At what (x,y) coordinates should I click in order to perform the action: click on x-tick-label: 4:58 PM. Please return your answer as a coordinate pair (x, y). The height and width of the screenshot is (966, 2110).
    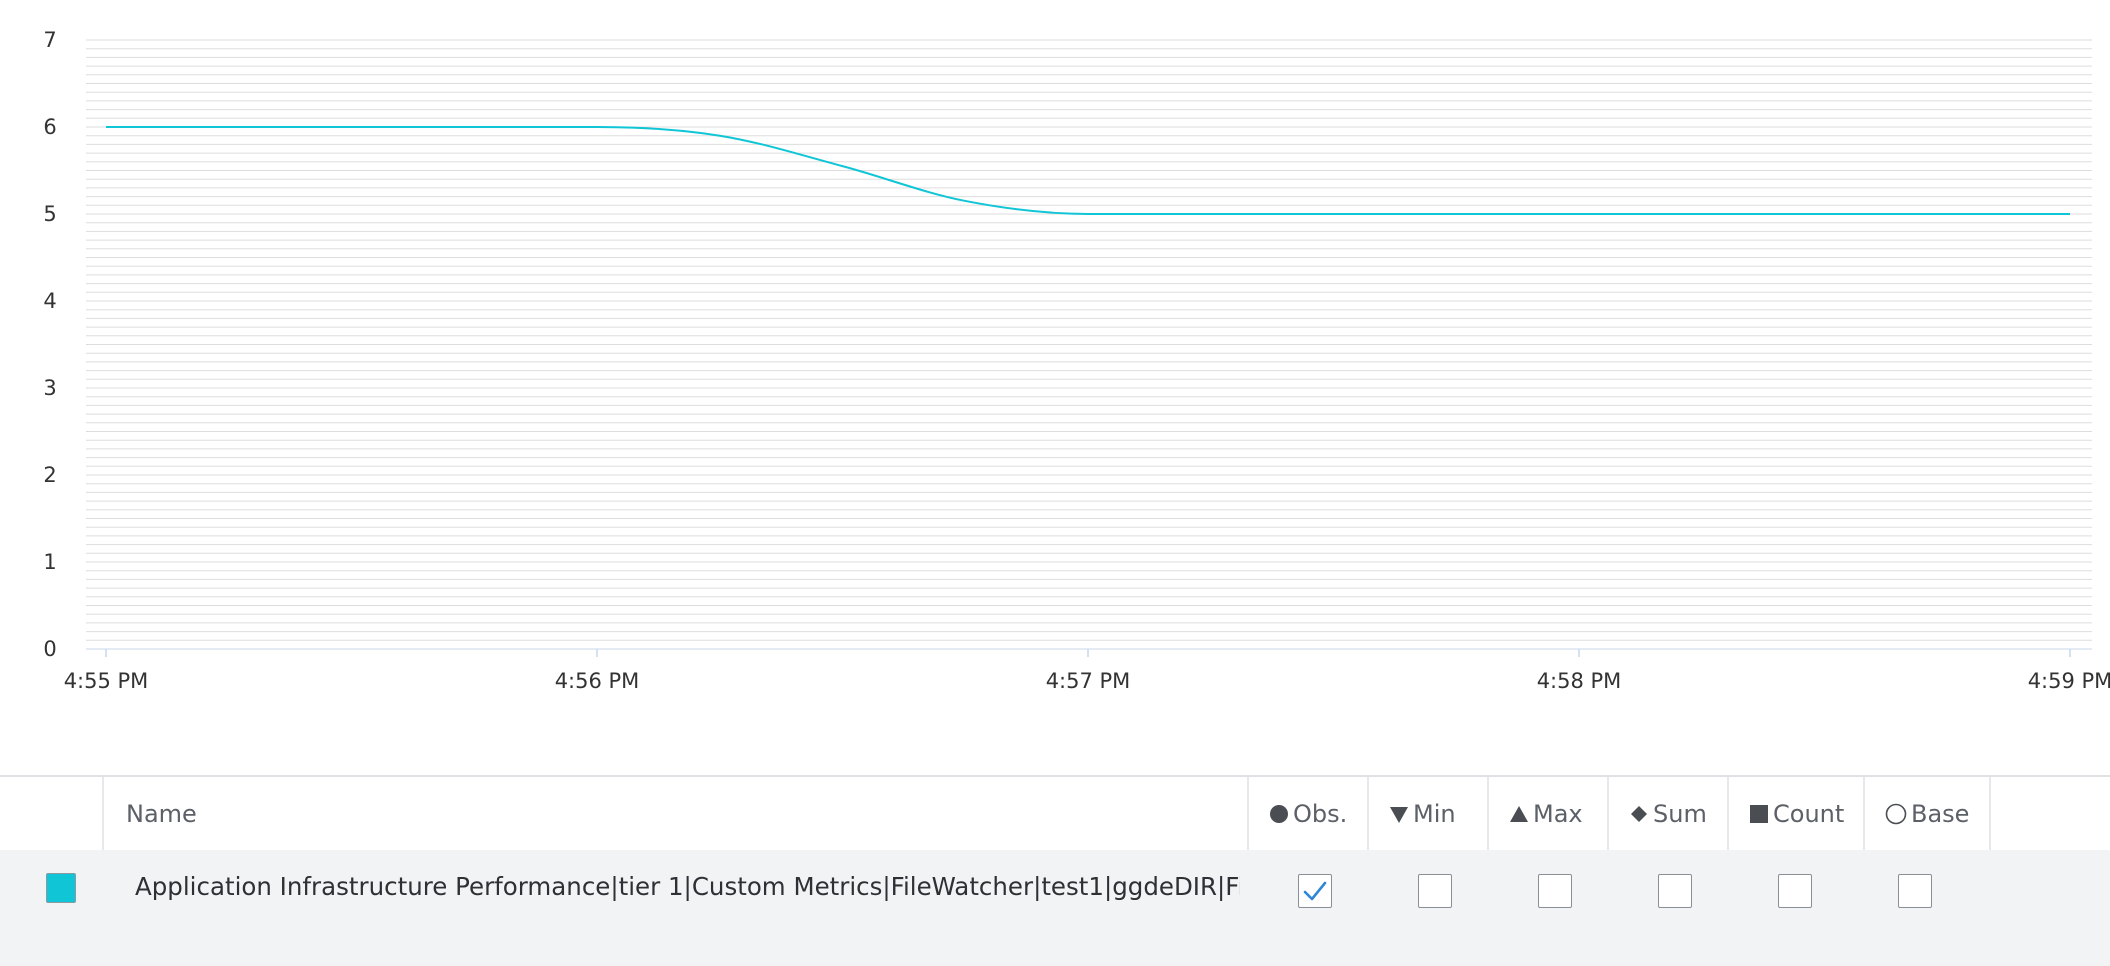
    Looking at the image, I should click on (1579, 681).